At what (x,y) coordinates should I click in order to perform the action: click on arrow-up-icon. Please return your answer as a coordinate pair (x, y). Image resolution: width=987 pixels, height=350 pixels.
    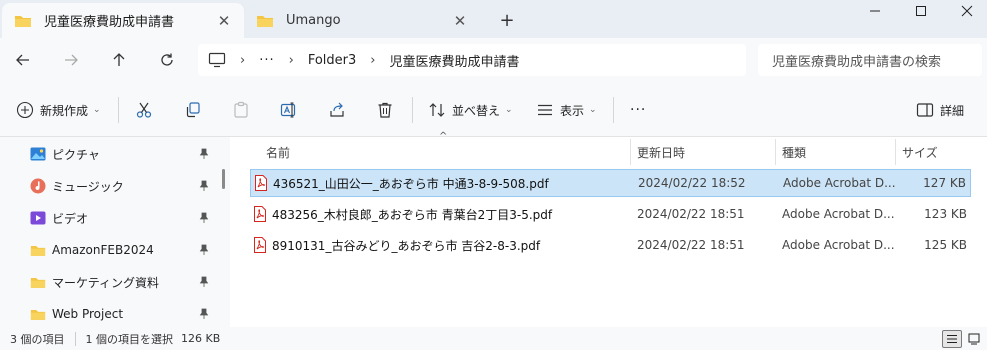
    Looking at the image, I should click on (119, 59).